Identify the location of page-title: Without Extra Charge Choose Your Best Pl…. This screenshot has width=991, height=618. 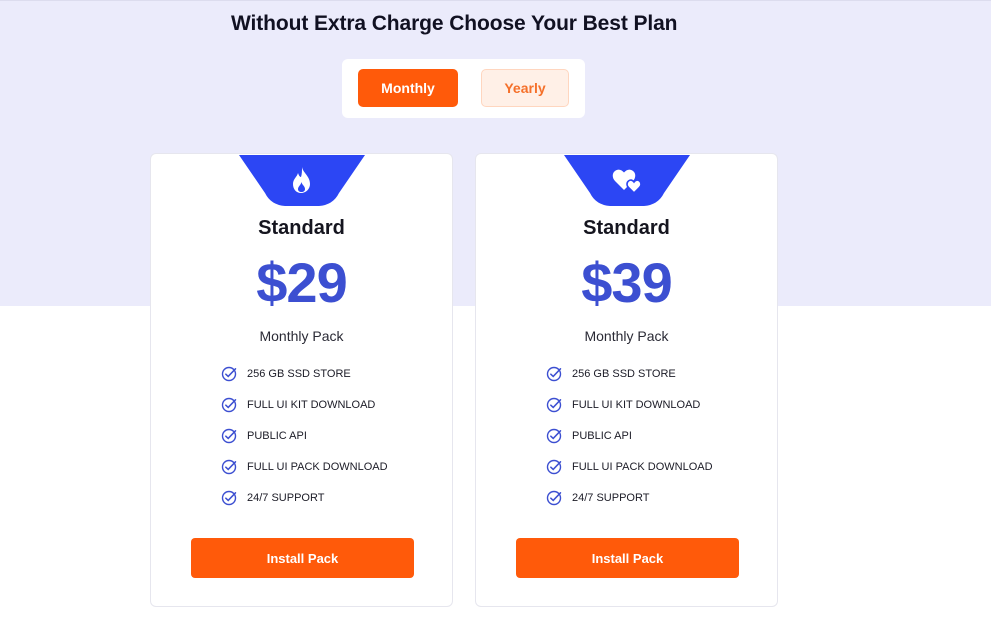
(454, 23).